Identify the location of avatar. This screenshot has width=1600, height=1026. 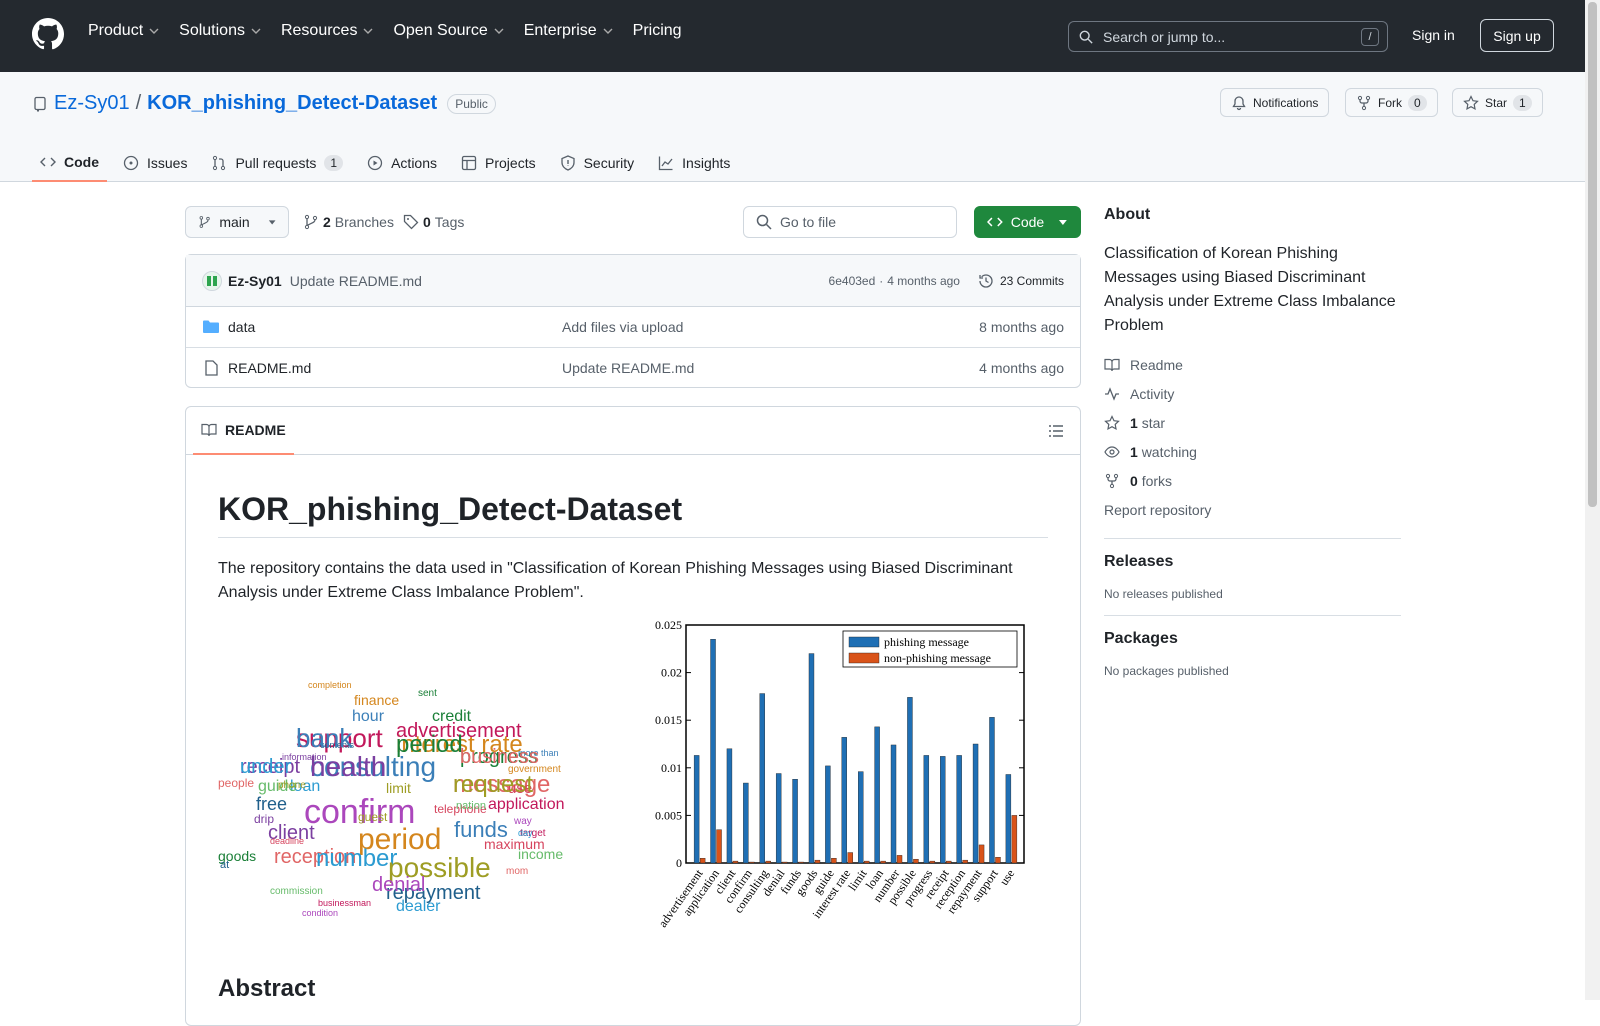
(212, 280).